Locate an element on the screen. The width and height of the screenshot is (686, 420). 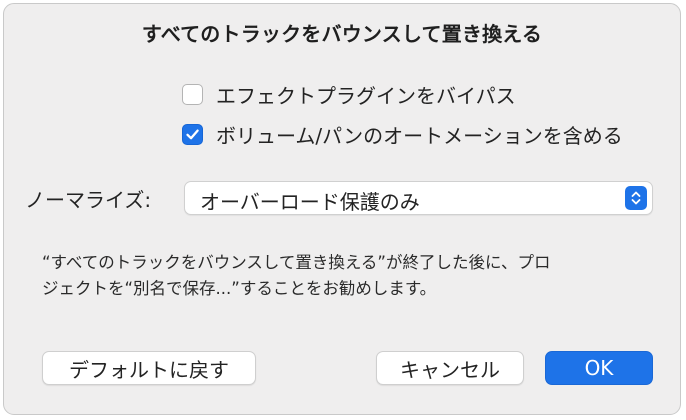
option-bypass-plugins: エフェクトプラグインをバイパス is located at coordinates (349, 94).